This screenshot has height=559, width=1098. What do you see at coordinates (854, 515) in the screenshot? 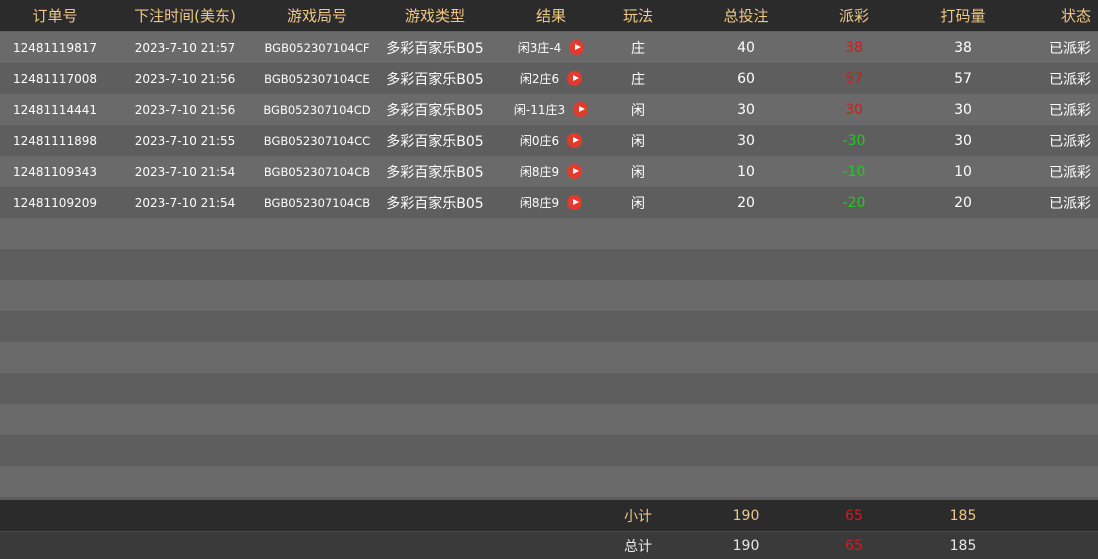
I see `subtotal-payout: 65` at bounding box center [854, 515].